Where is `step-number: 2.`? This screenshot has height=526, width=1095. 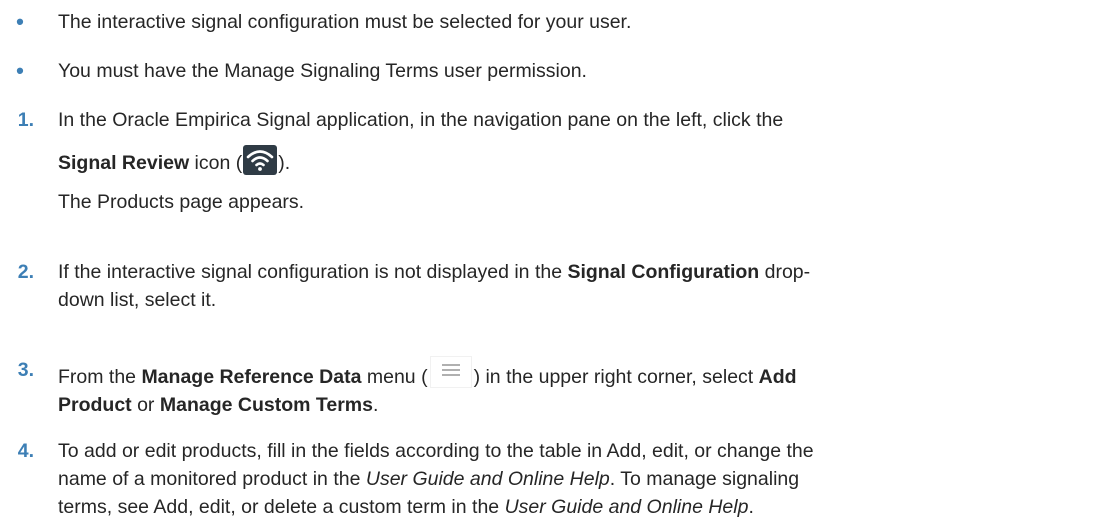
step-number: 2. is located at coordinates (25, 272).